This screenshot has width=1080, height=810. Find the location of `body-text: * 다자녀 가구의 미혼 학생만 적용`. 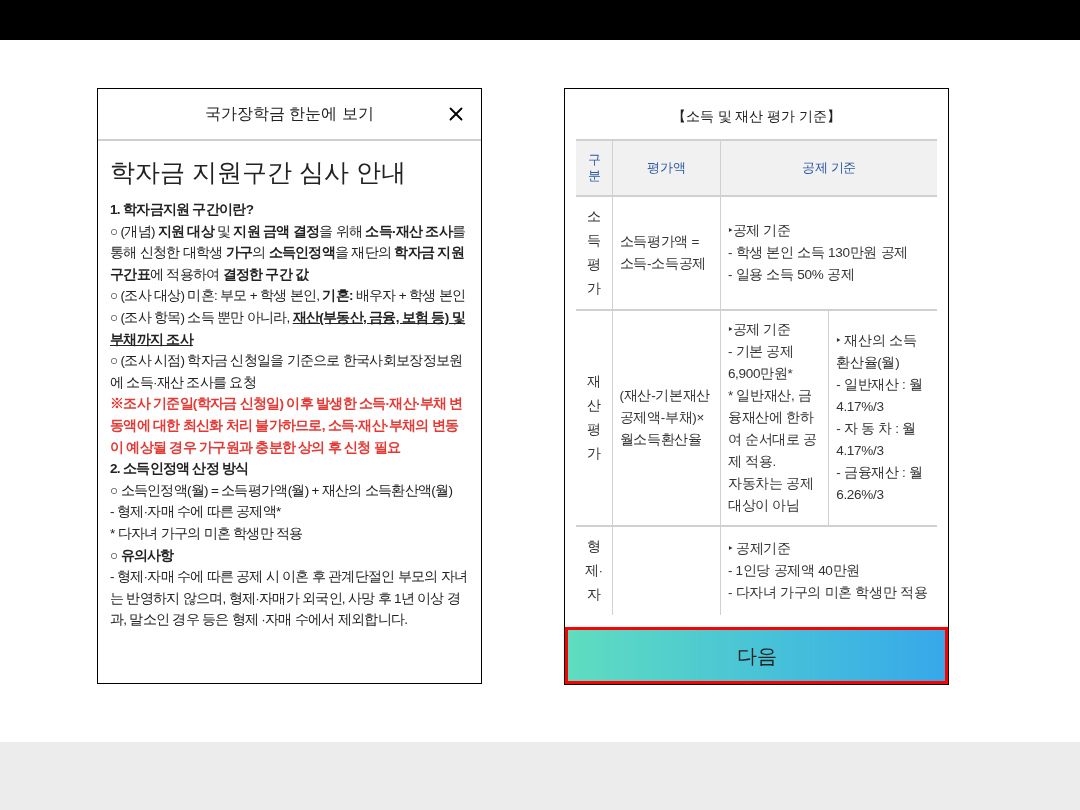

body-text: * 다자녀 가구의 미혼 학생만 적용 is located at coordinates (207, 533).